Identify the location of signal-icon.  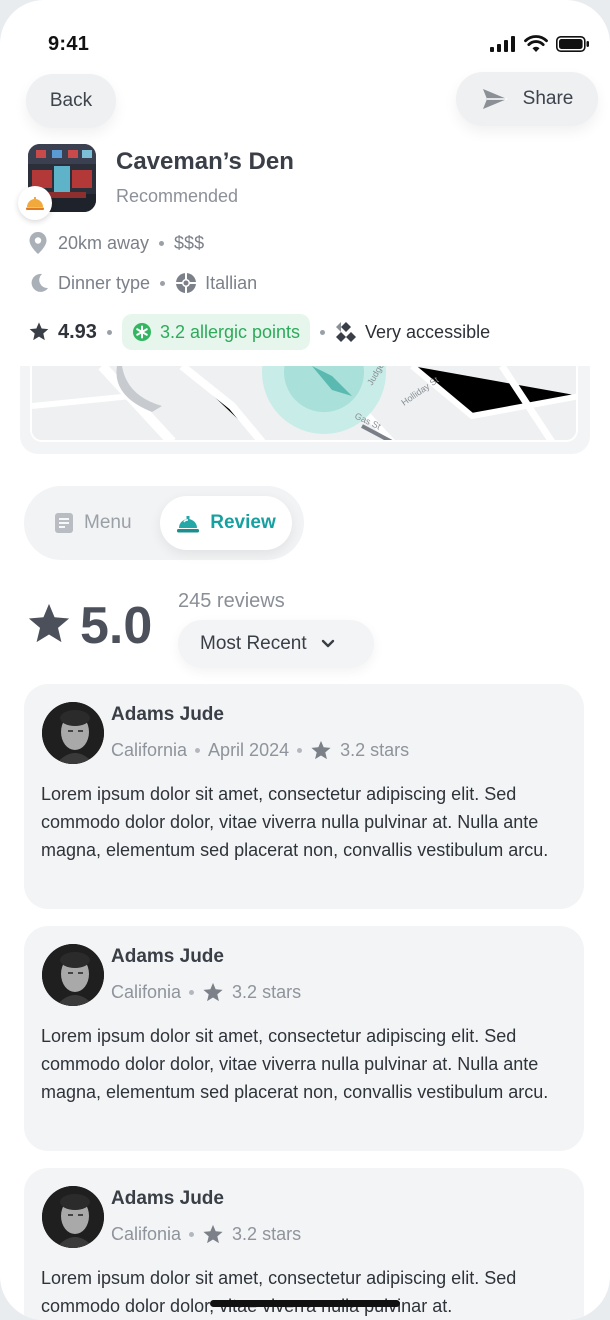
(502, 44).